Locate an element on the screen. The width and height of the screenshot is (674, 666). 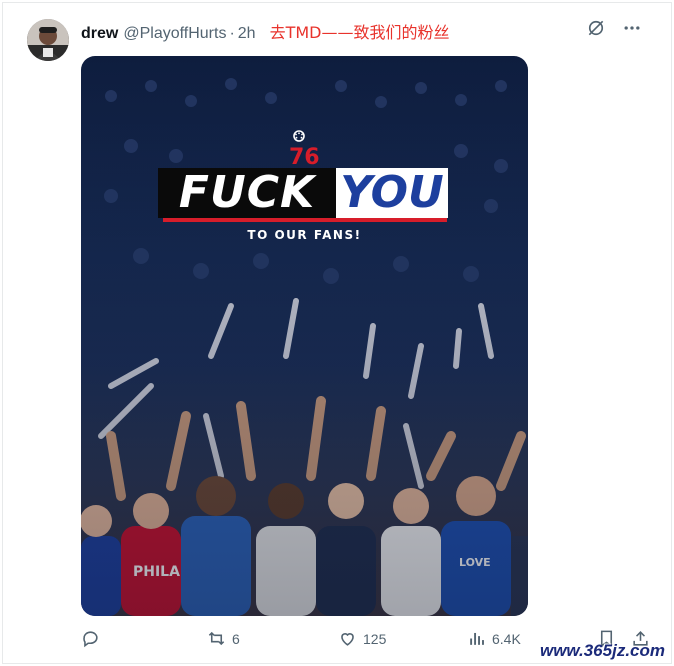
tweet-header: drew @PlayoffHurts · 2h 去TMD——致我们的粉丝 is located at coordinates (265, 31).